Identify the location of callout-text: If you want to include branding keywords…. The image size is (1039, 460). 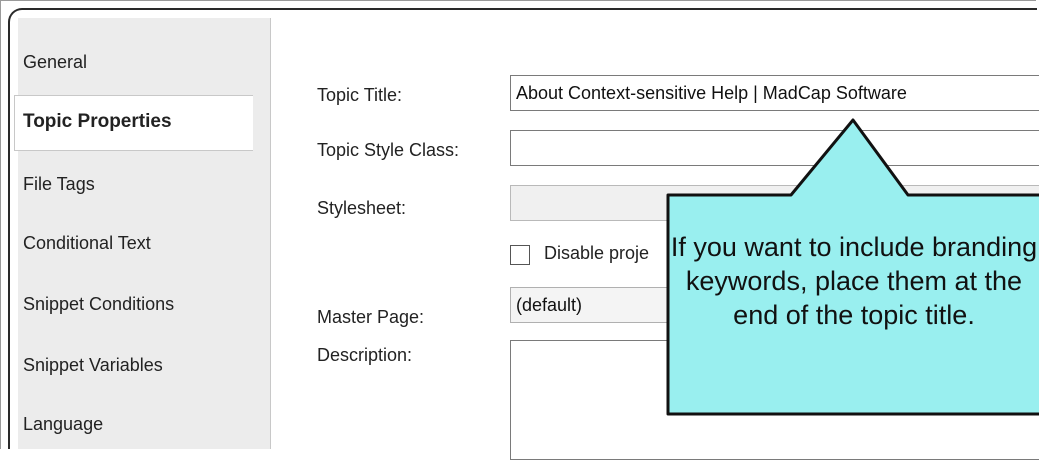
(854, 281).